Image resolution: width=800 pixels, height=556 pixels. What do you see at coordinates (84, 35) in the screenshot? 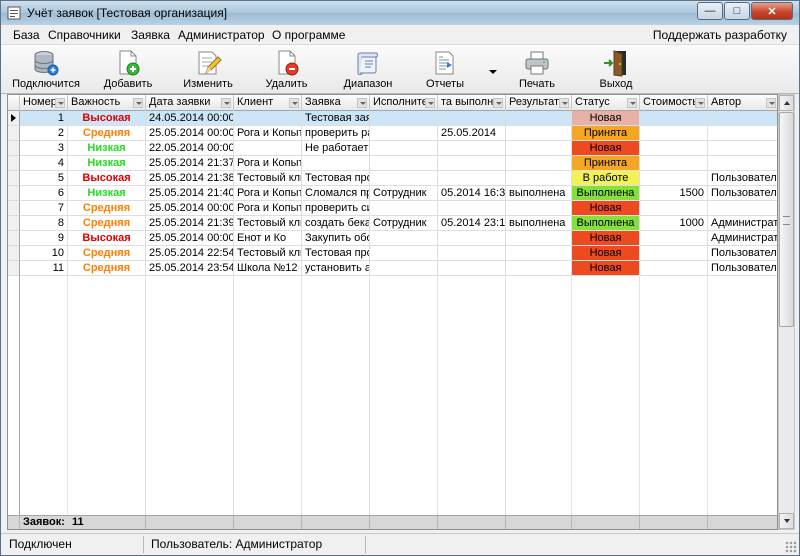
I see `menu-directories: Справочники` at bounding box center [84, 35].